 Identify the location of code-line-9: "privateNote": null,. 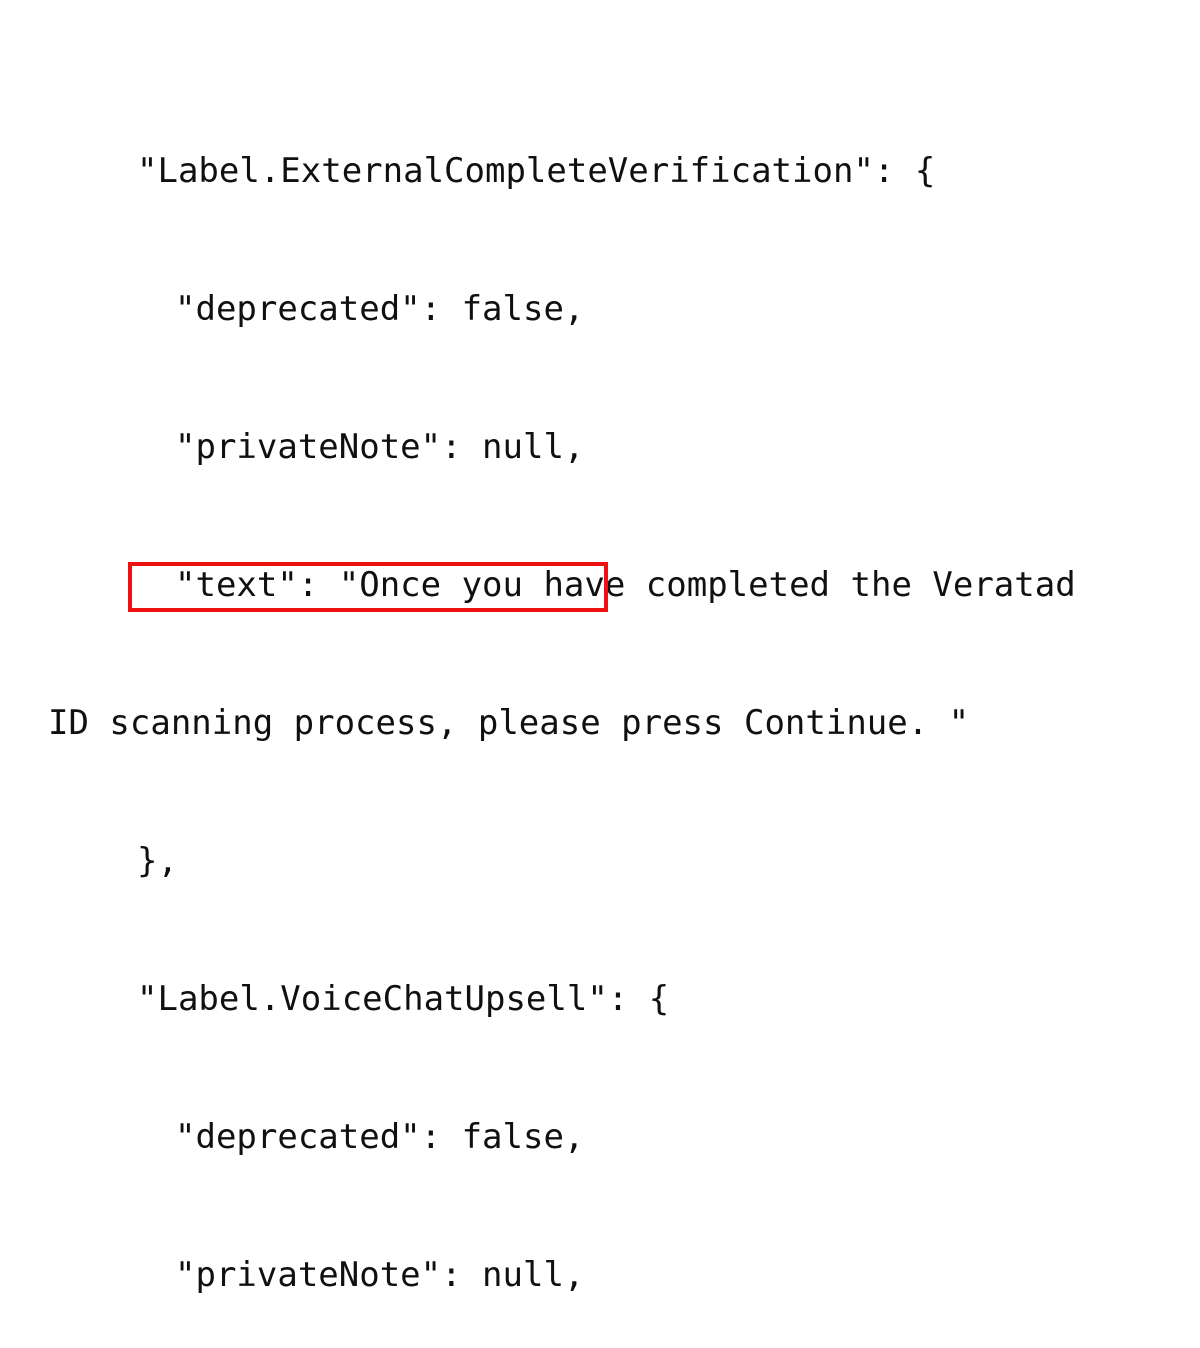
(380, 1275).